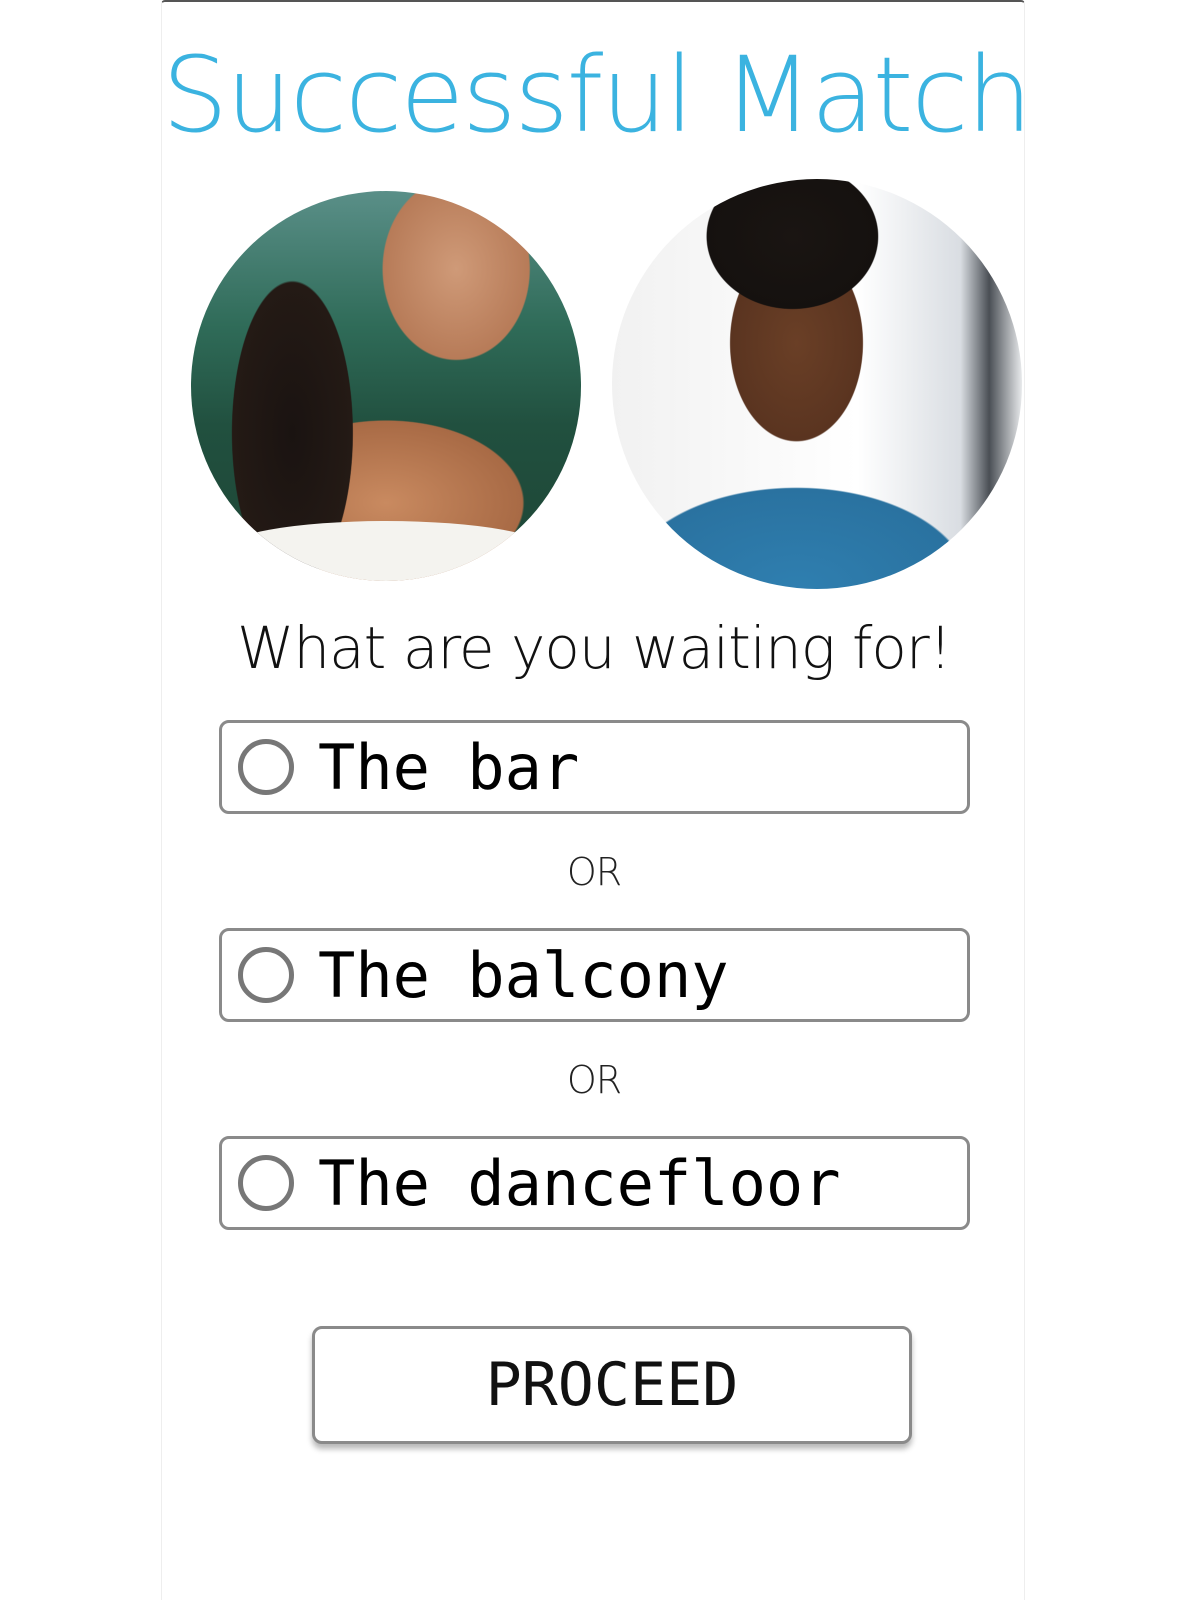  What do you see at coordinates (523, 975) in the screenshot?
I see `option-label: The balcony` at bounding box center [523, 975].